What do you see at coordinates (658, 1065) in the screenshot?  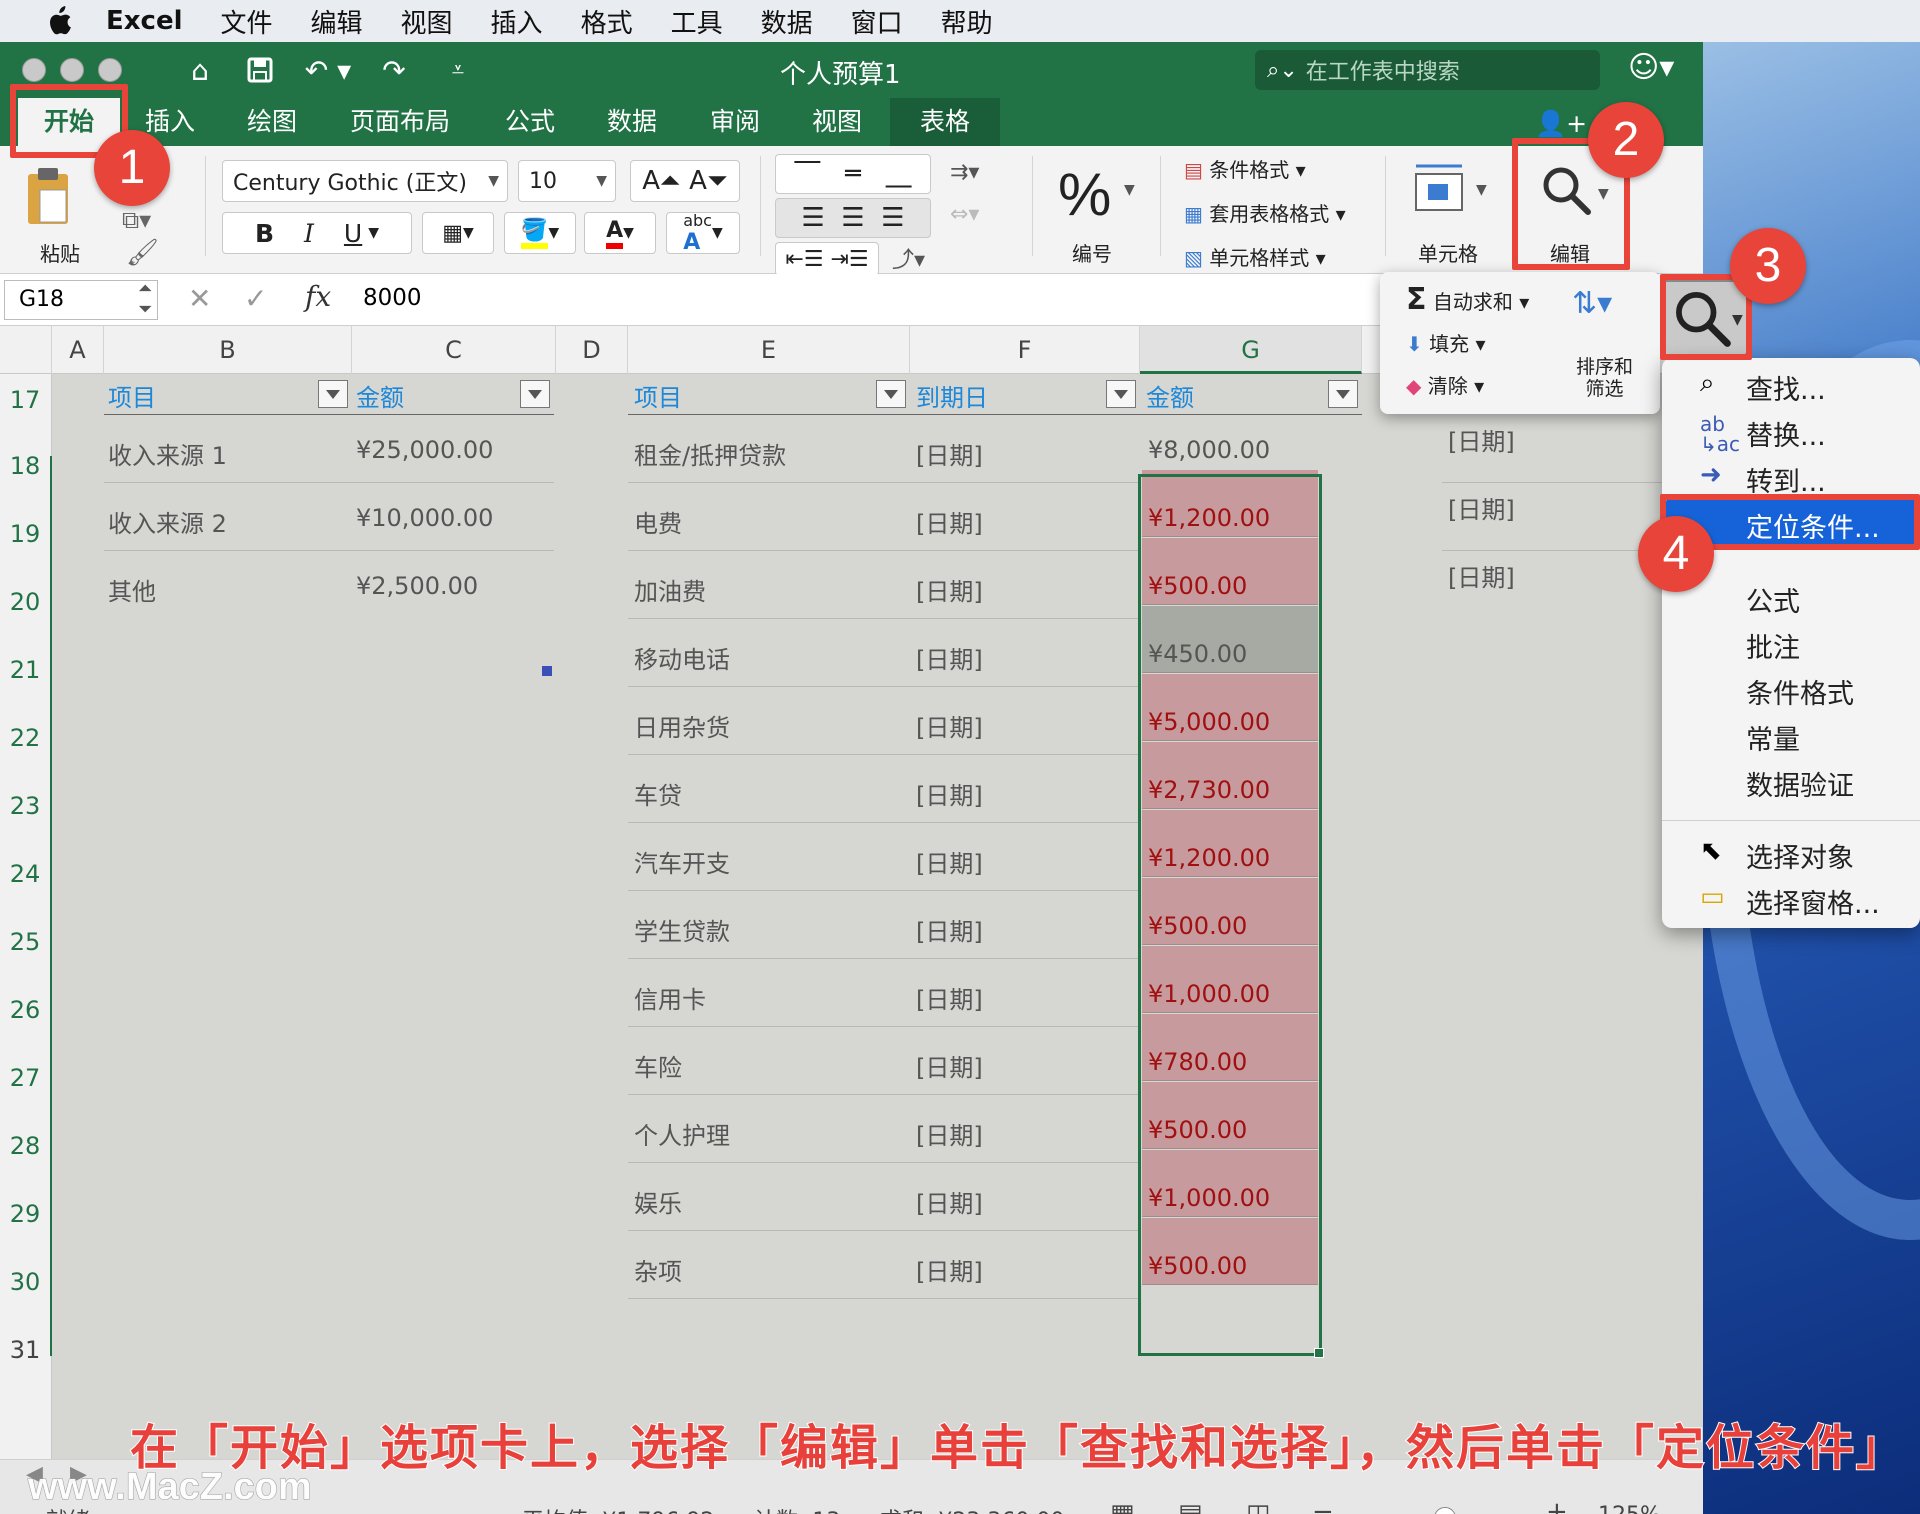 I see `expense-item-cell: 车险` at bounding box center [658, 1065].